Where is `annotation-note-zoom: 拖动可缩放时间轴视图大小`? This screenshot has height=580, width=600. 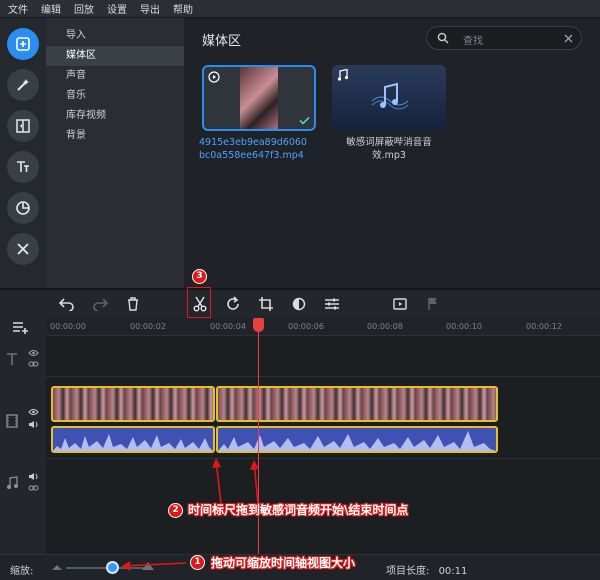
annotation-note-zoom: 拖动可缩放时间轴视图大小 is located at coordinates (283, 563).